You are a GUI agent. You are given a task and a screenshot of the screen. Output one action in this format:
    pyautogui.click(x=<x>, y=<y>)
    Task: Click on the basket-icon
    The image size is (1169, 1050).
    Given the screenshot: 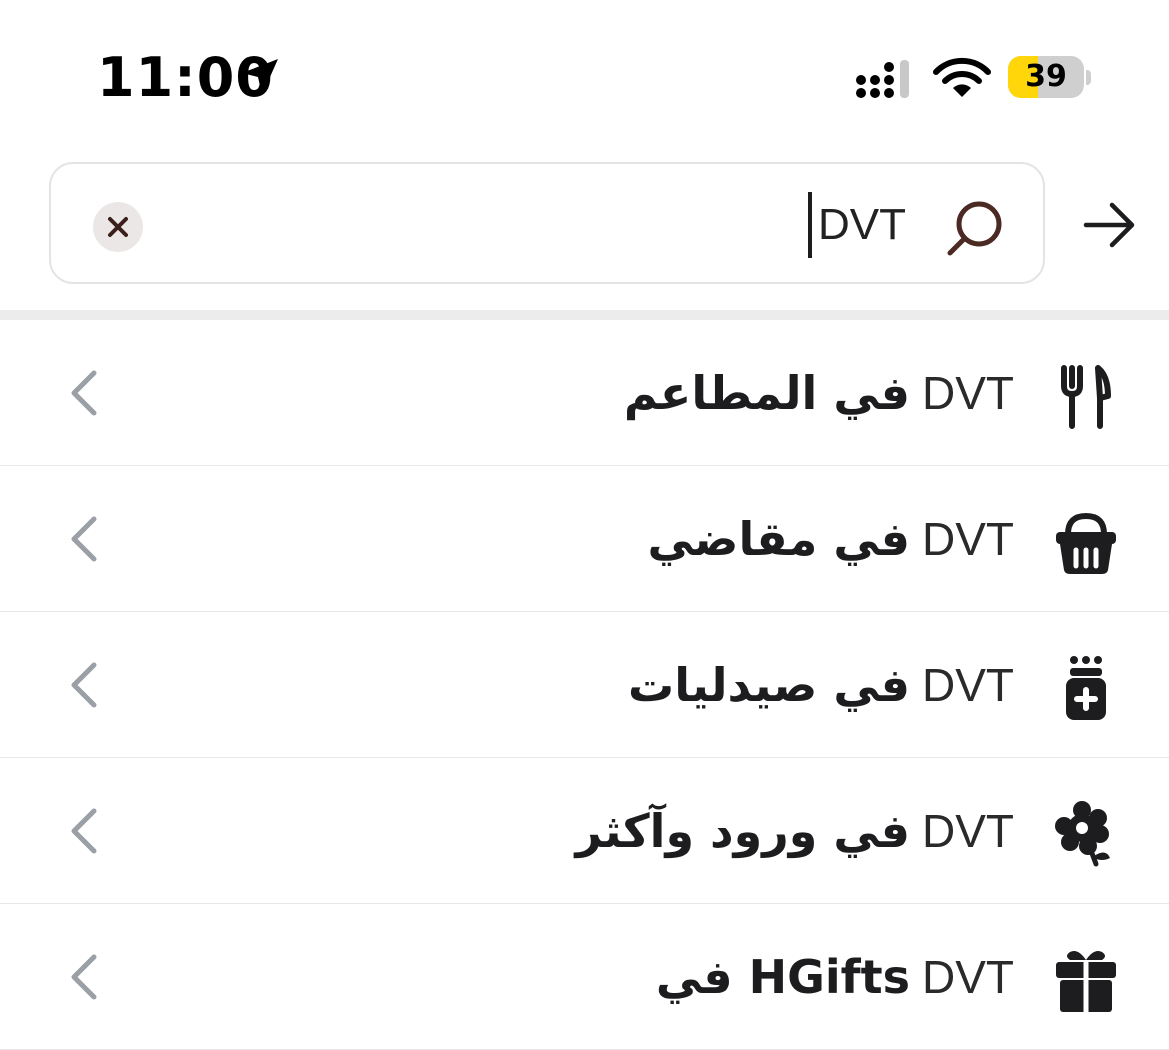 What is the action you would take?
    pyautogui.click(x=1086, y=543)
    